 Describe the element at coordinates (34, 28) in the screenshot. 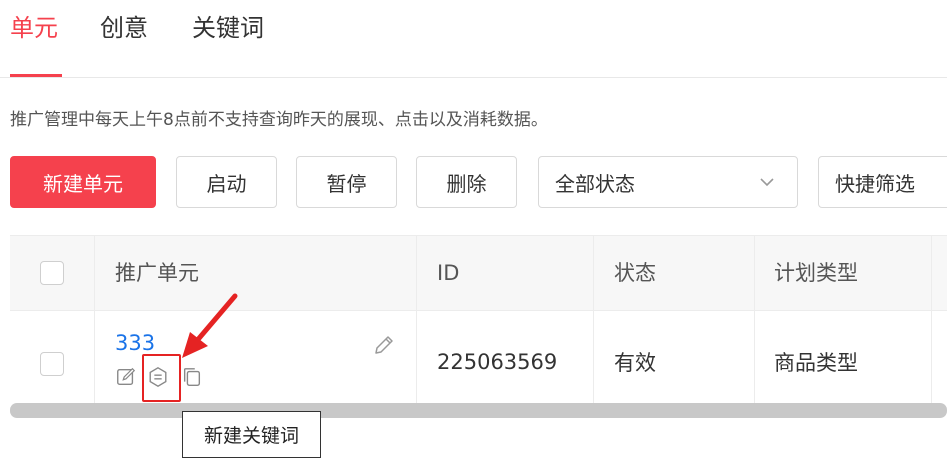

I see `tab-unit: 单元` at that location.